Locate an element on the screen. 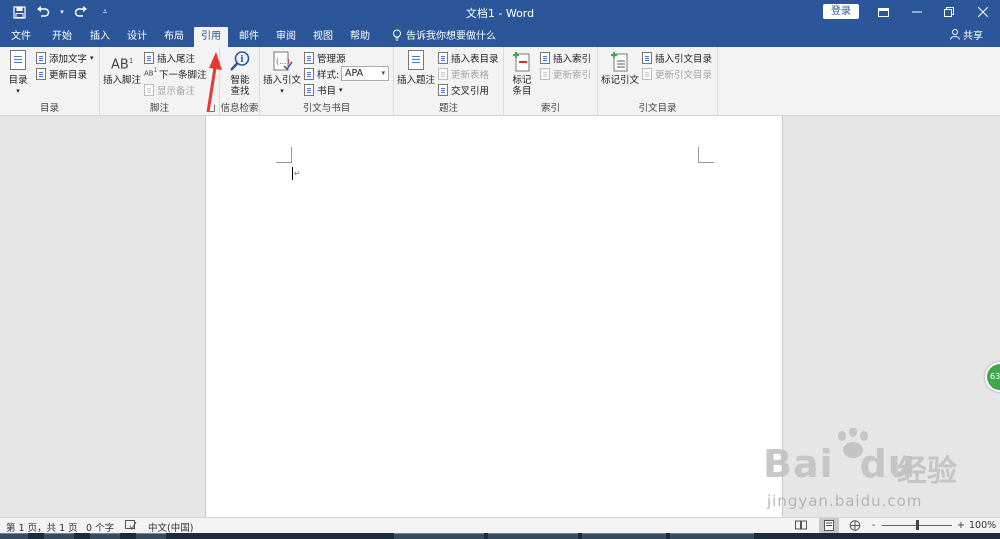 The height and width of the screenshot is (539, 1000). update-toc-button: 更新目录 is located at coordinates (61, 73).